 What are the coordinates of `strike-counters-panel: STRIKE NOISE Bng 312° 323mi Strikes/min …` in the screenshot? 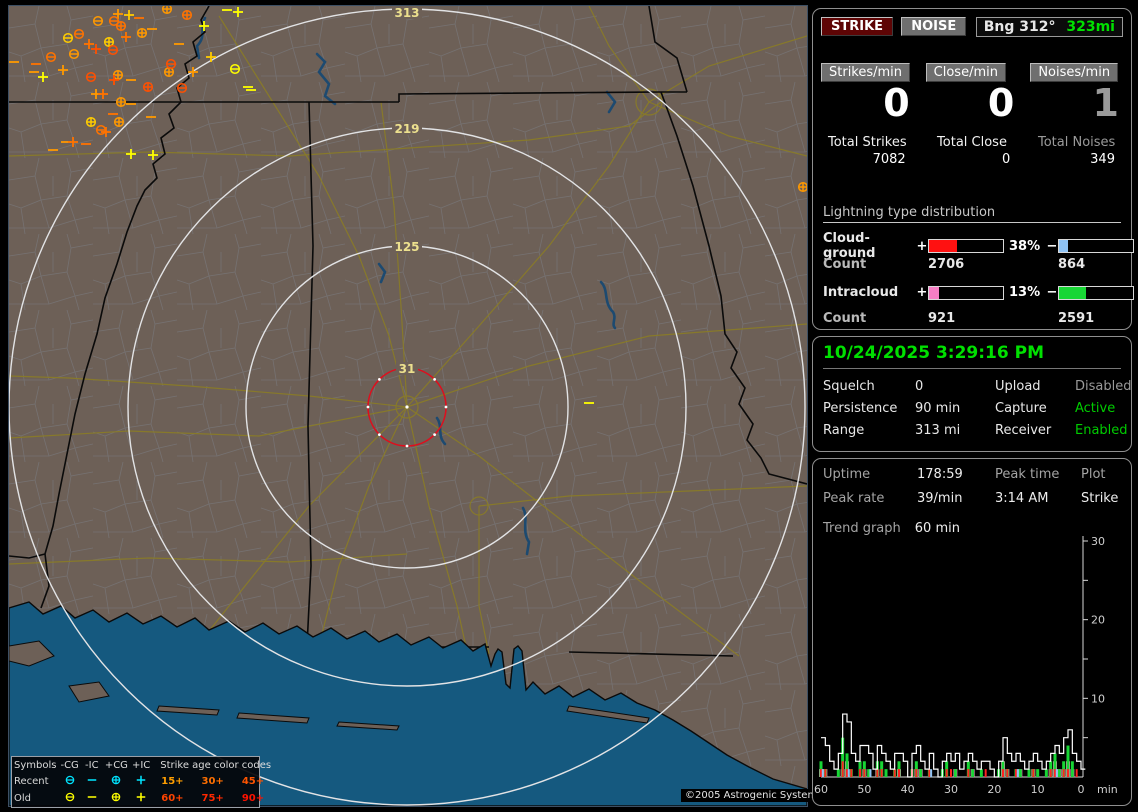 It's located at (973, 169).